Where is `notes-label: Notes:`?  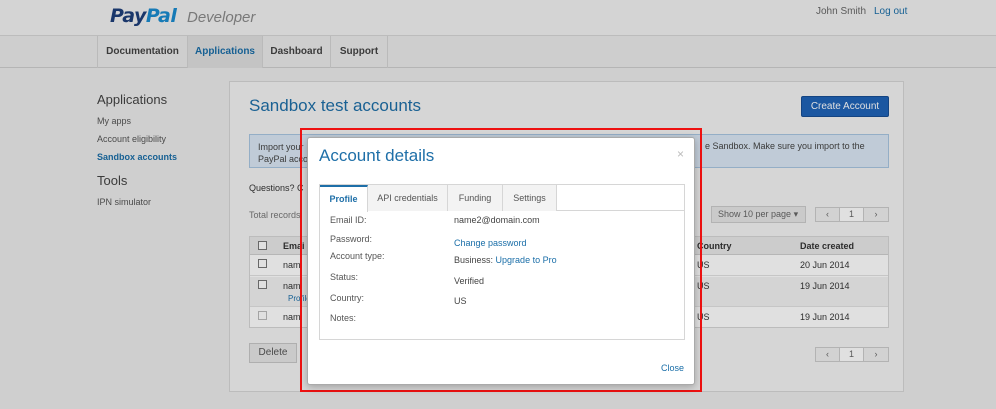 notes-label: Notes: is located at coordinates (343, 318).